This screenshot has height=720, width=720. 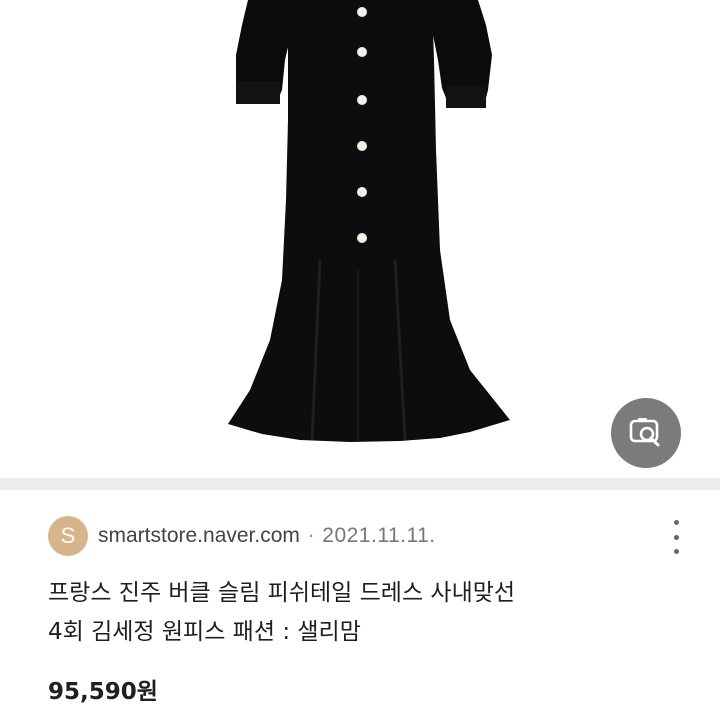 I want to click on site-domain: smartstore.naver.com, so click(x=199, y=536).